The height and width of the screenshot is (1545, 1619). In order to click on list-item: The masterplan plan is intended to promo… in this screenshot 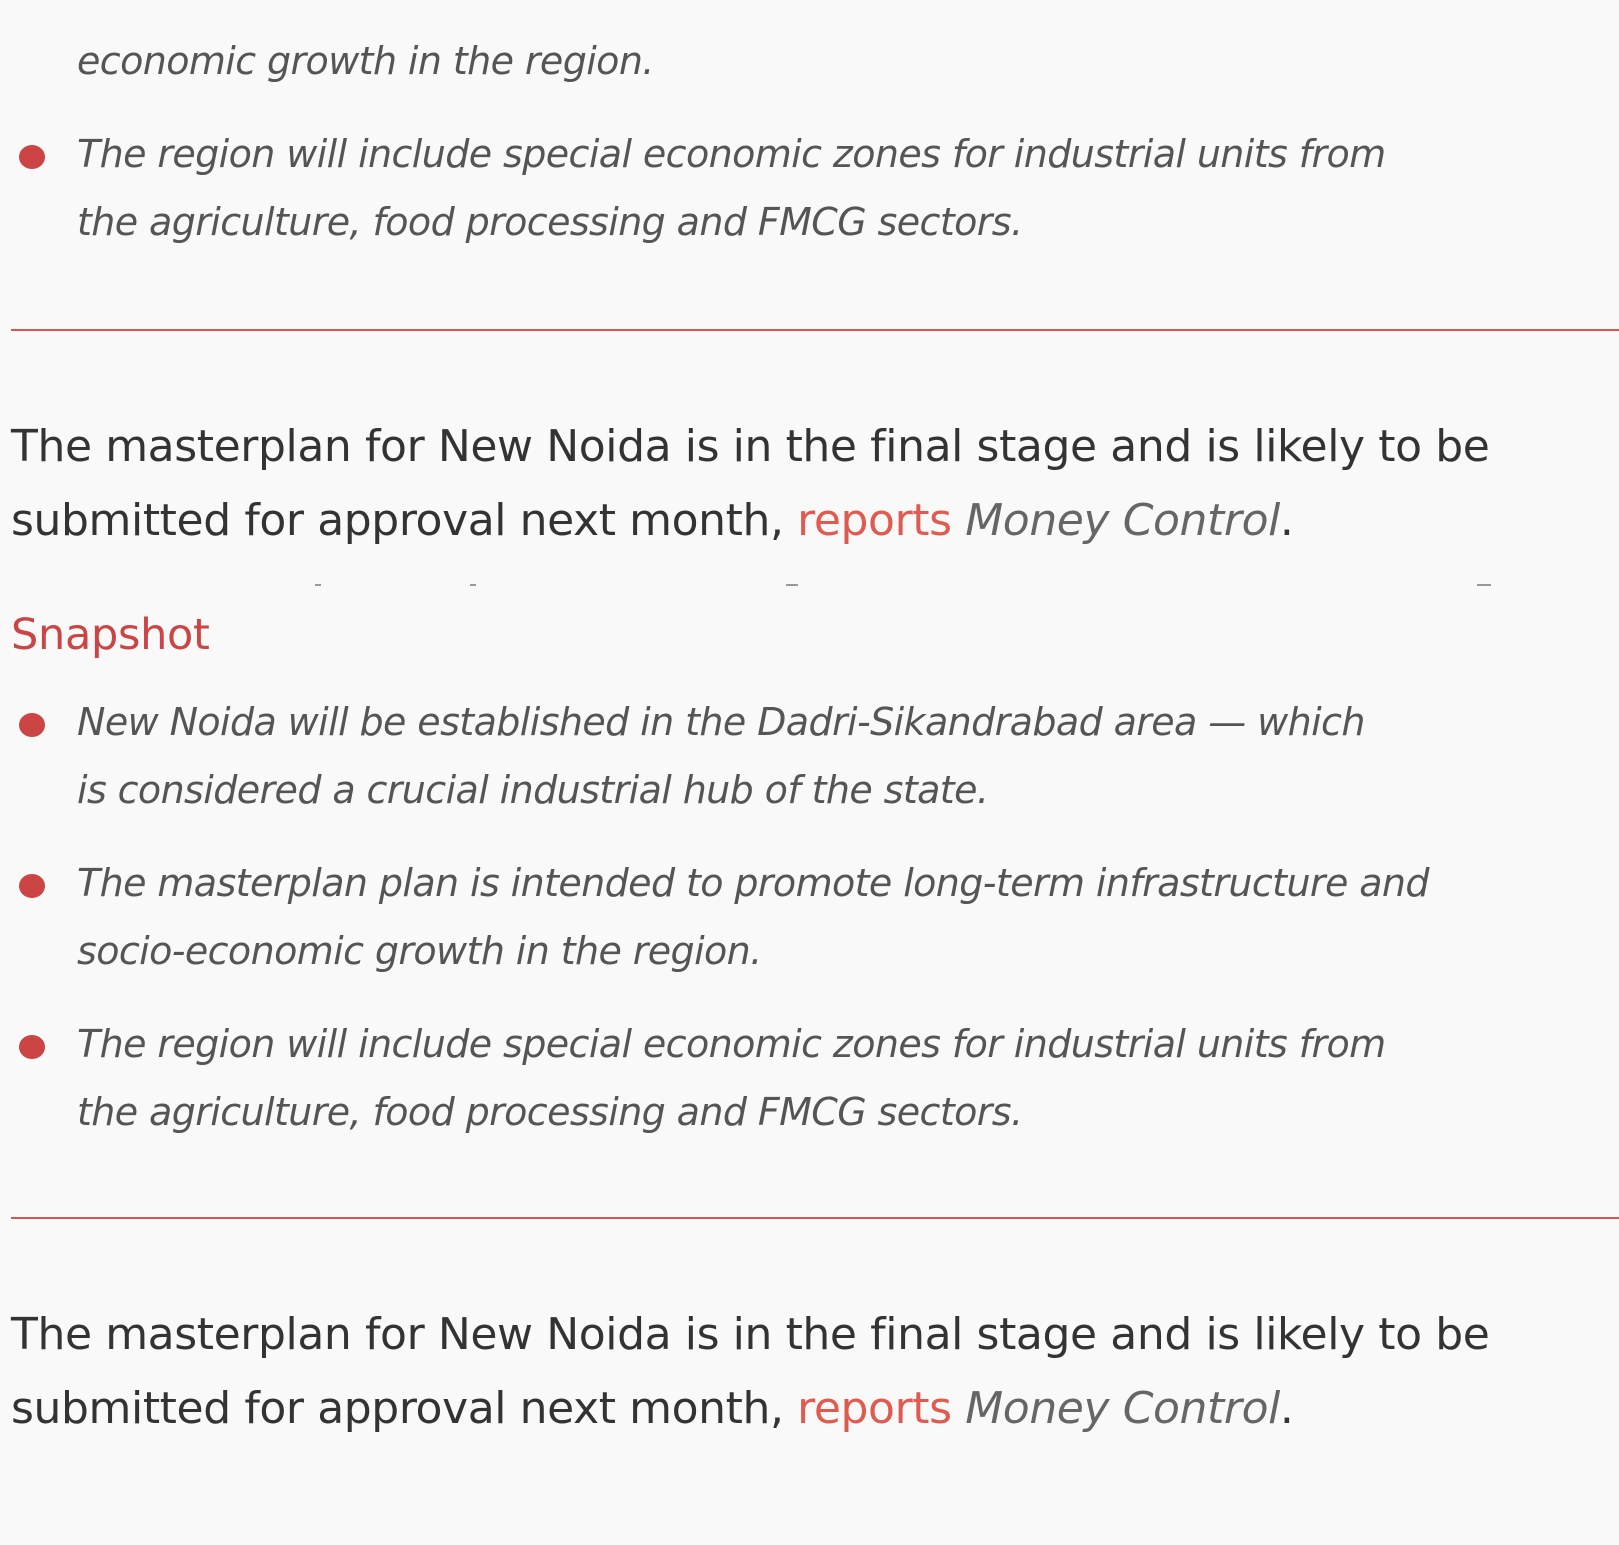, I will do `click(780, 917)`.